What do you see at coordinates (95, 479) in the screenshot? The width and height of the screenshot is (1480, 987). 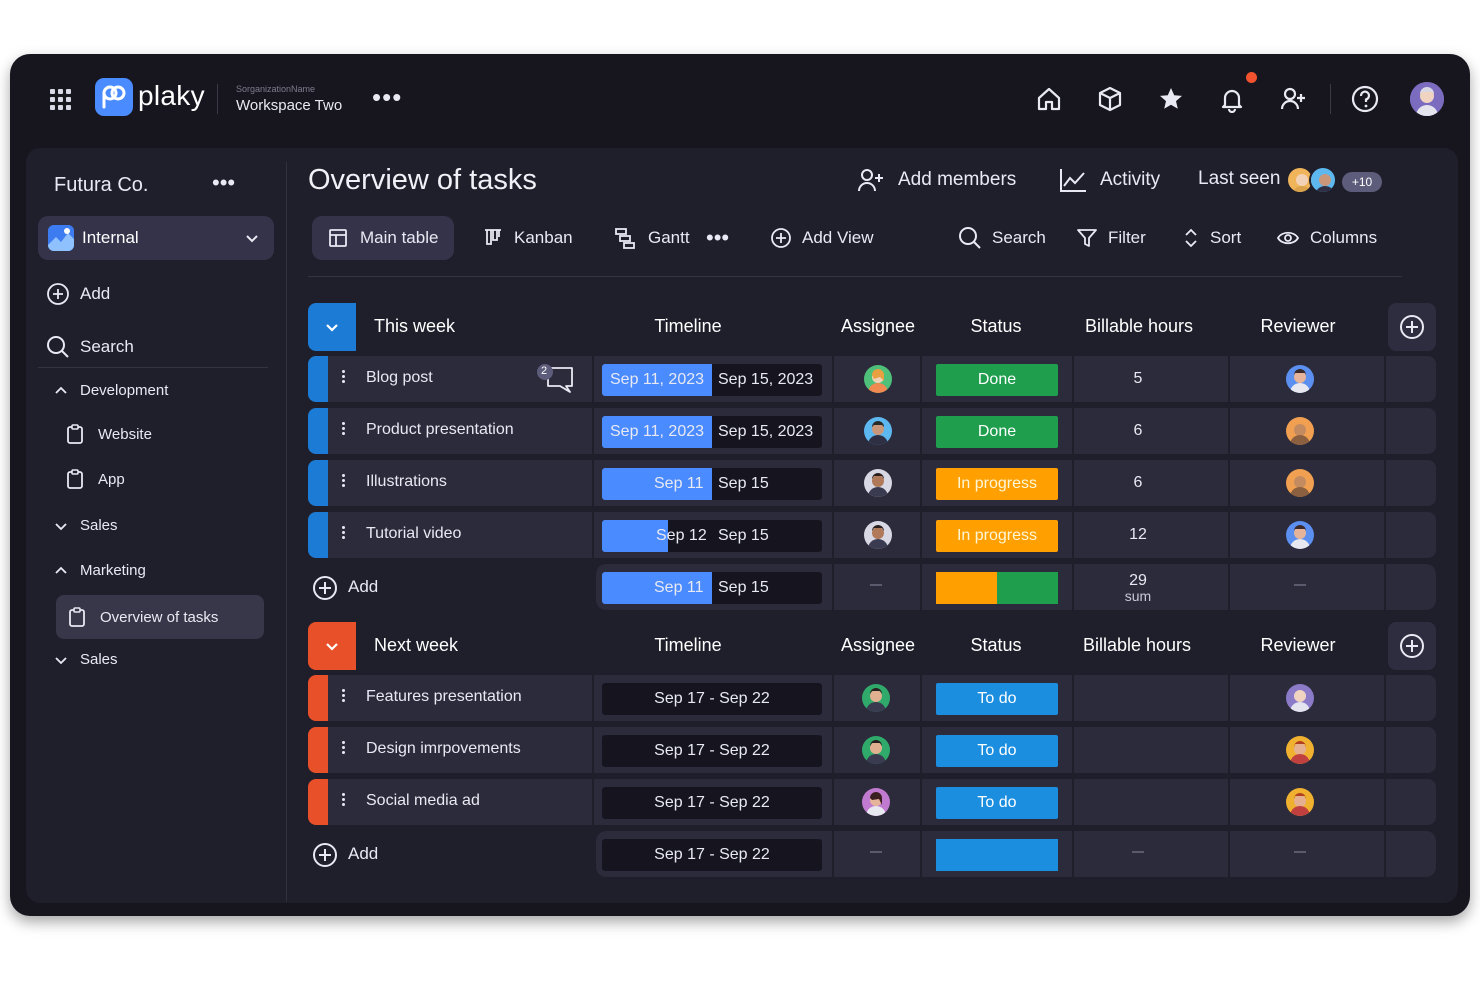 I see `board-app: App` at bounding box center [95, 479].